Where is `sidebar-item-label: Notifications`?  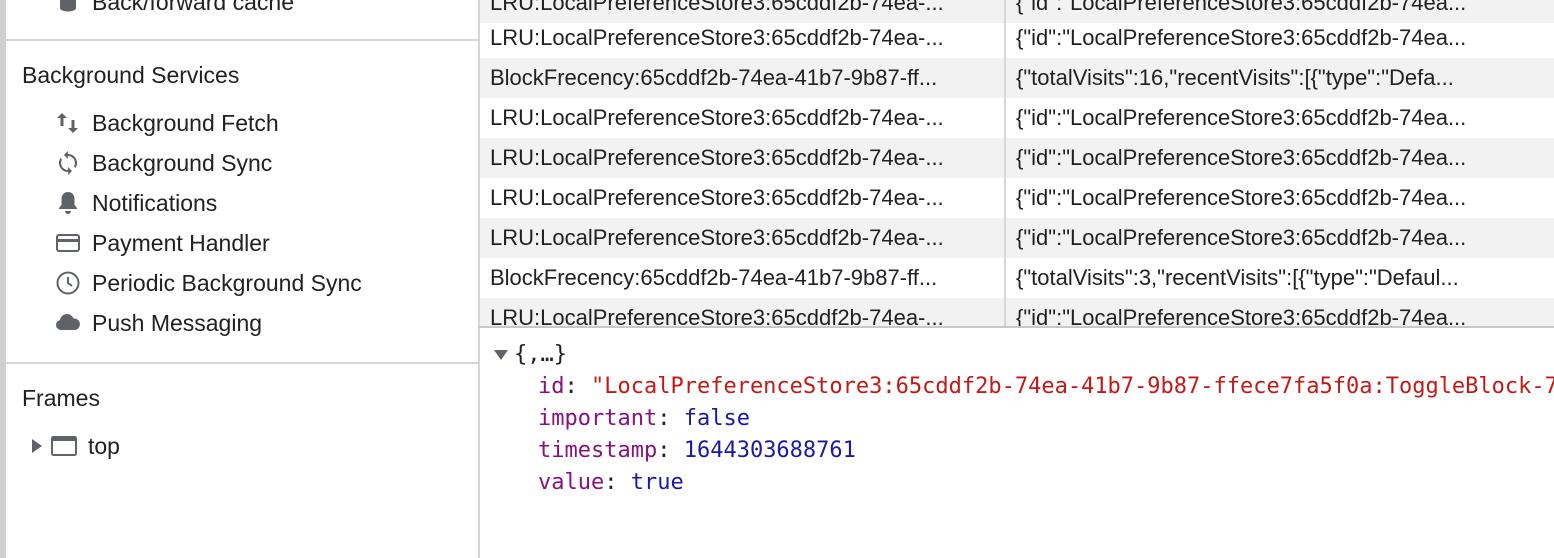
sidebar-item-label: Notifications is located at coordinates (155, 202).